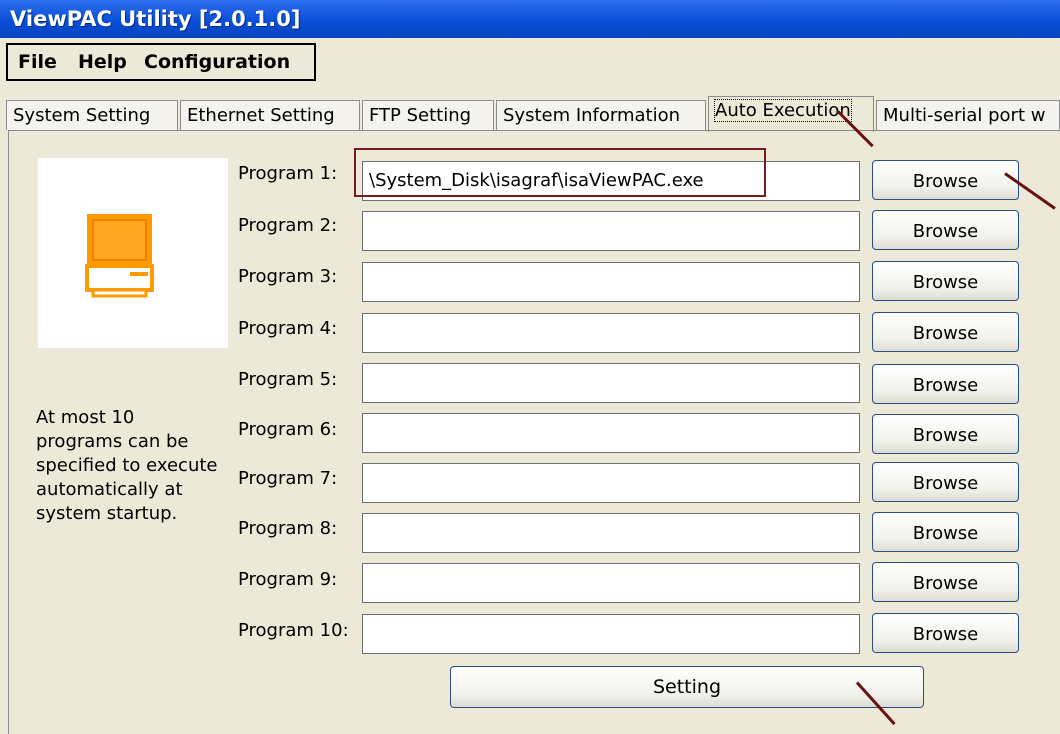 The image size is (1060, 734). I want to click on program-5-label: Program 5:, so click(288, 379).